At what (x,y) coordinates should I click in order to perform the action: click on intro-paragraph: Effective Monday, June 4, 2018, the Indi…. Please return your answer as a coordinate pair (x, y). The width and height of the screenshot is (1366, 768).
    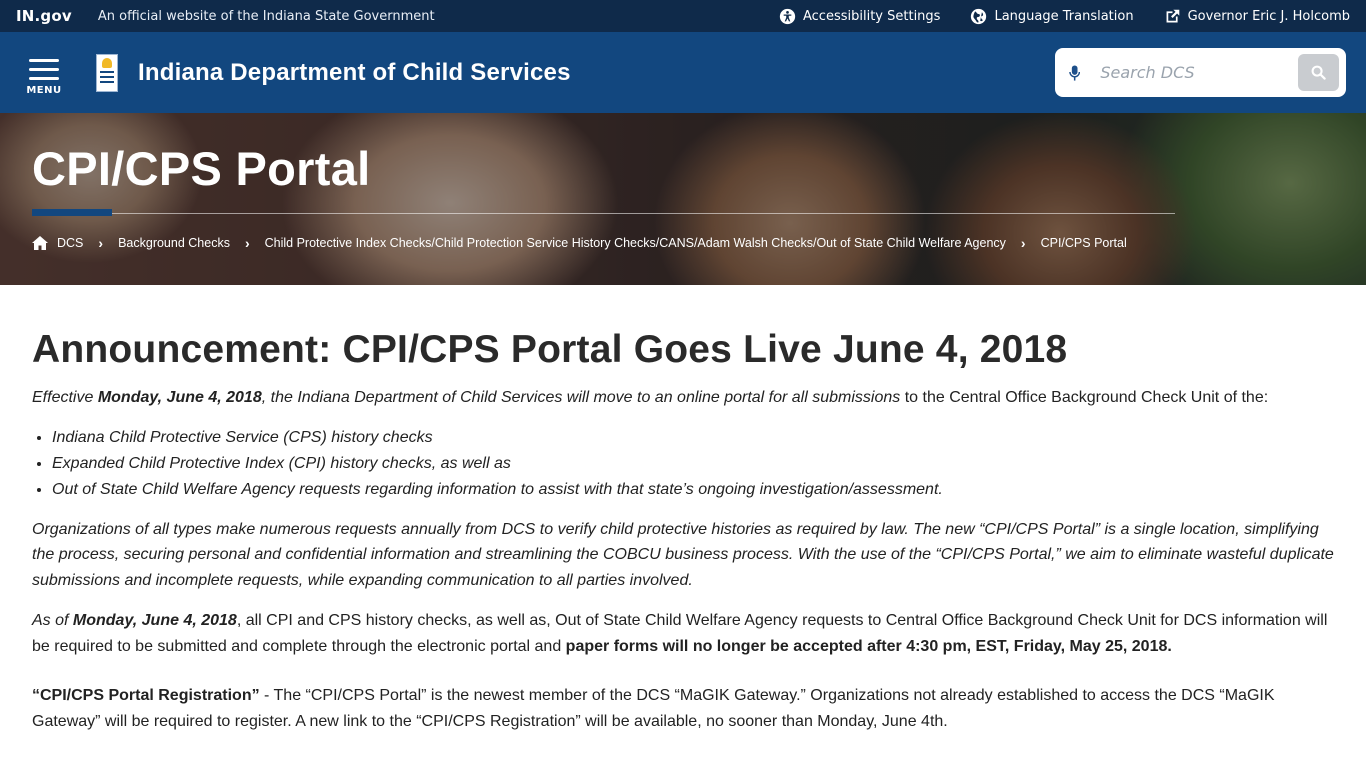
    Looking at the image, I should click on (683, 398).